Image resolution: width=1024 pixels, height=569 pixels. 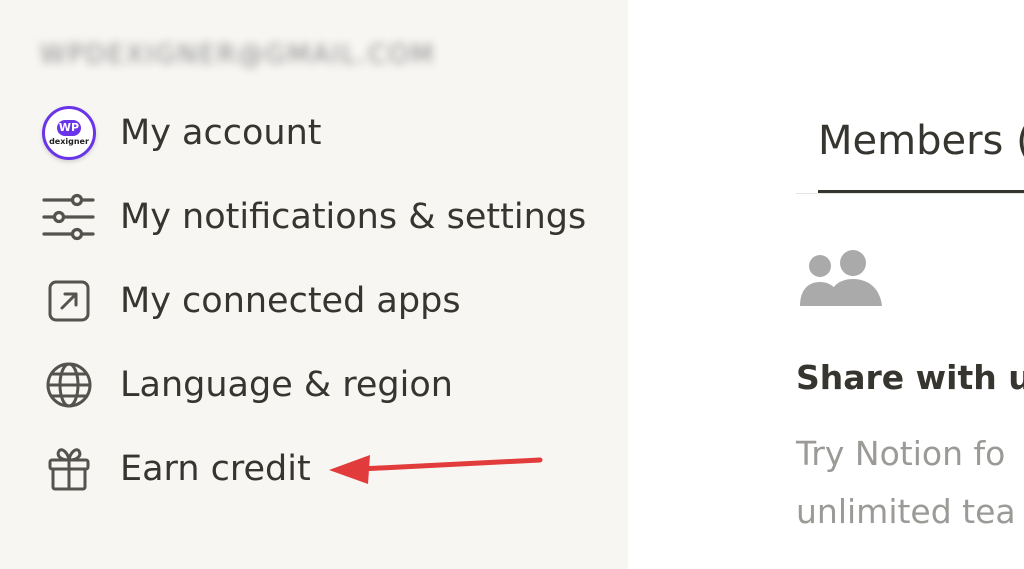 I want to click on tab-members: Members (, so click(x=921, y=141).